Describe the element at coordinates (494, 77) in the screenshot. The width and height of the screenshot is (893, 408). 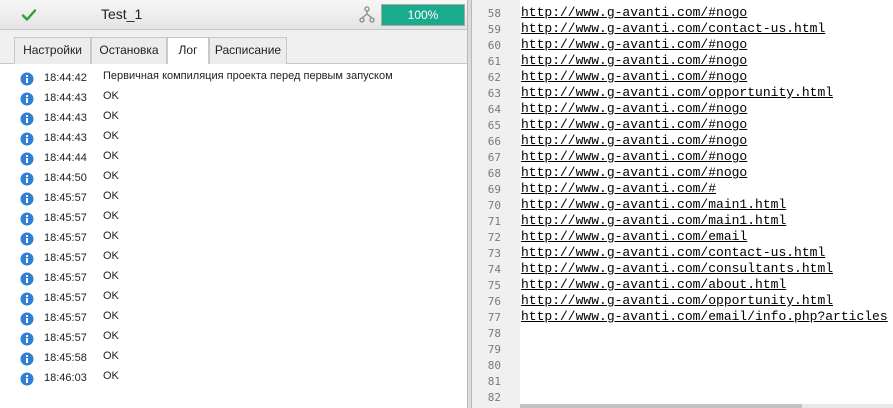
I see `line-number: 62` at that location.